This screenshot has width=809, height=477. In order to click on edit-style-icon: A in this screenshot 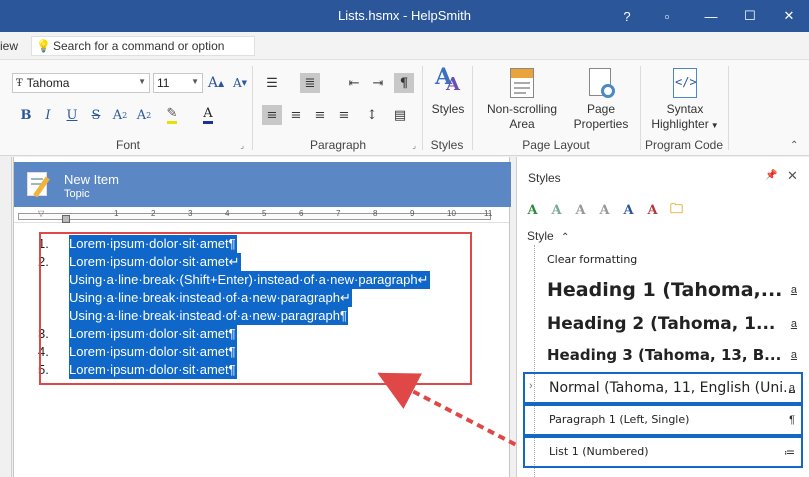, I will do `click(604, 210)`.